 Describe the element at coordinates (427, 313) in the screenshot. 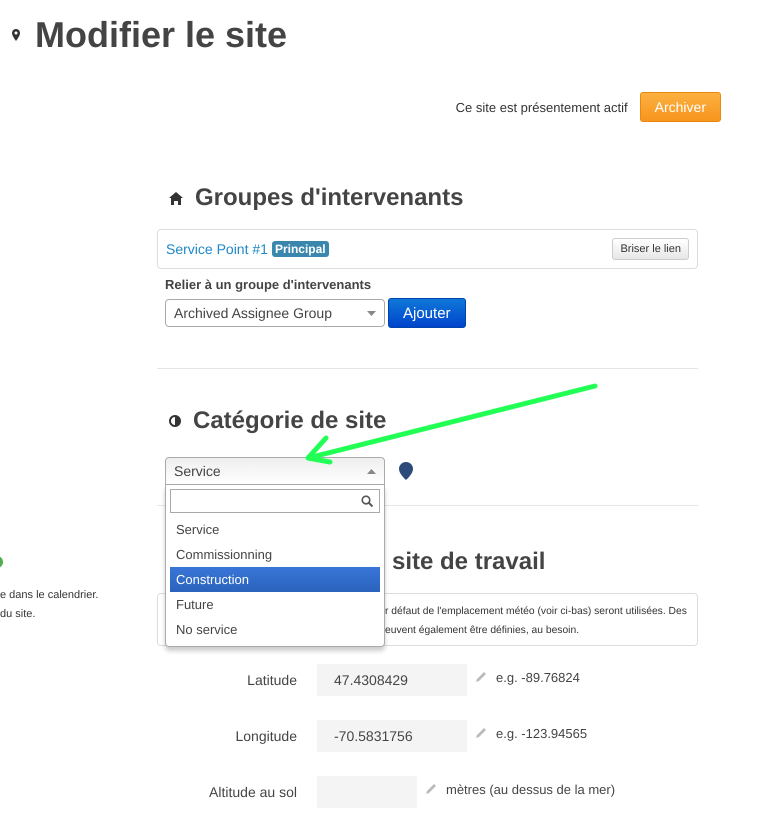

I see `add-button: Ajouter` at that location.